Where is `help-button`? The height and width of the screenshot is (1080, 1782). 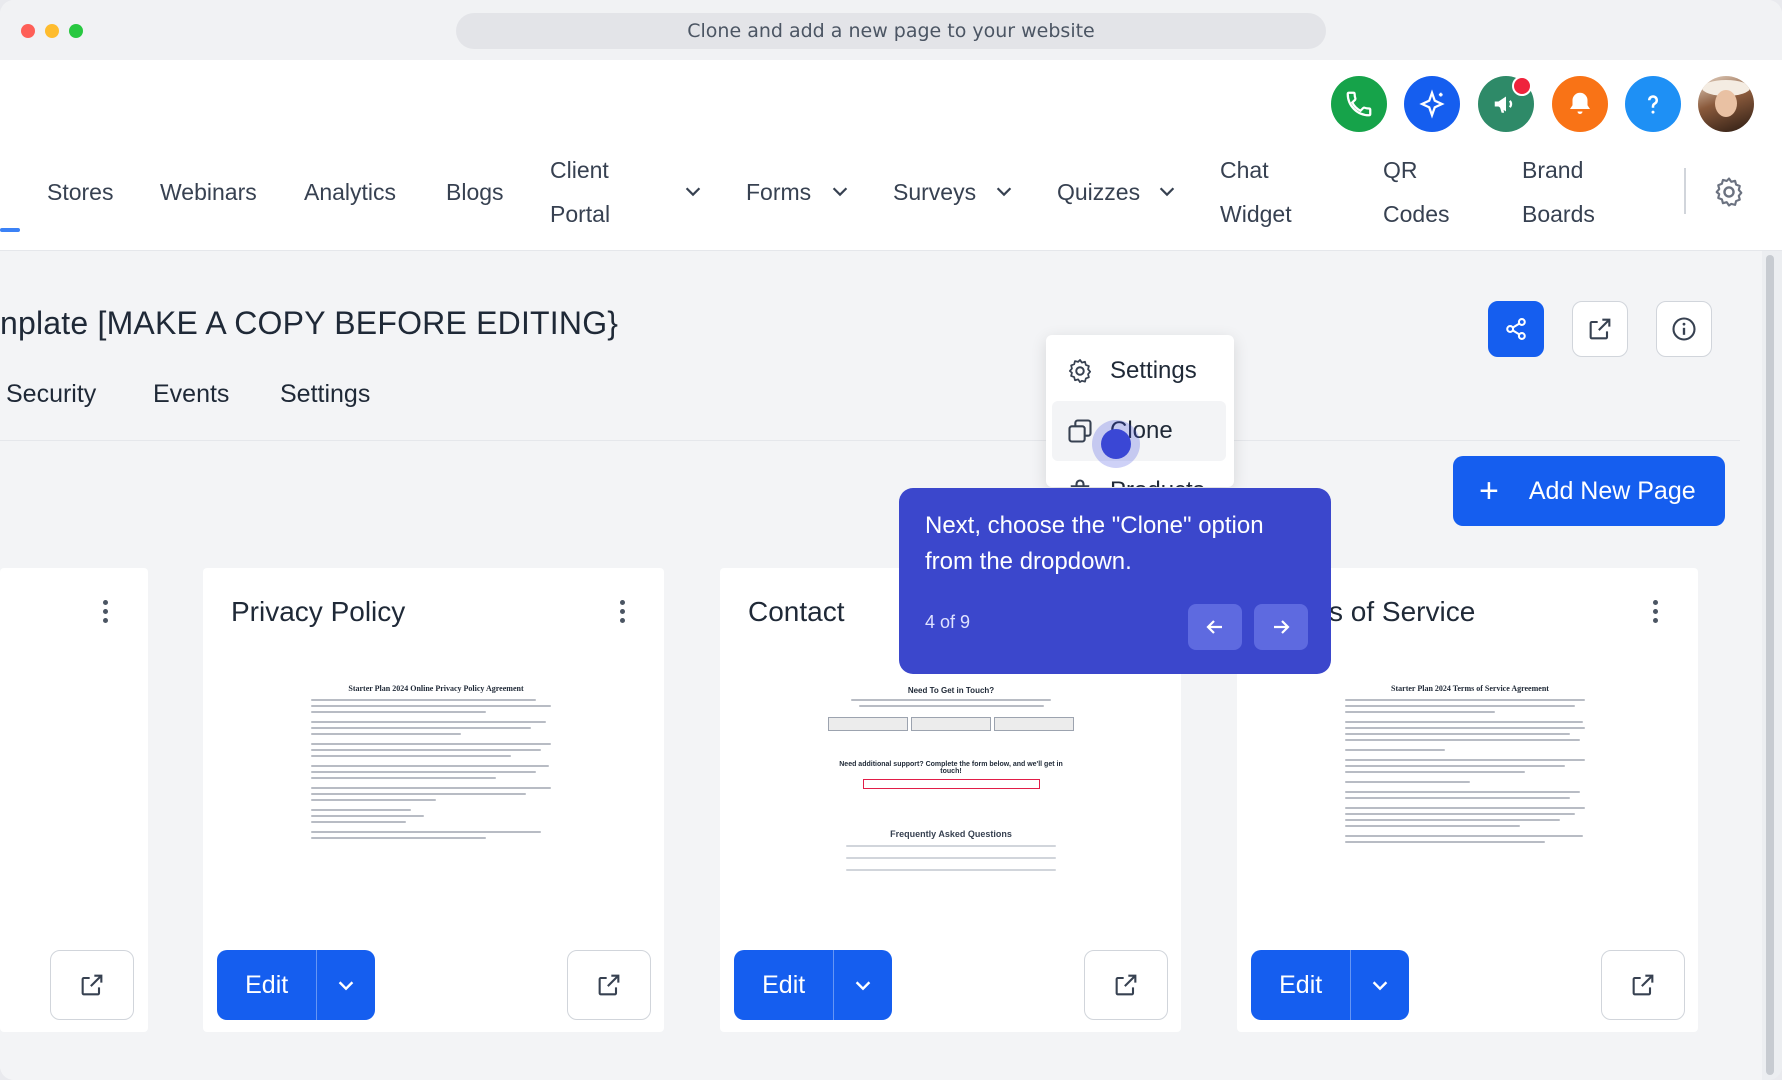 help-button is located at coordinates (1653, 104).